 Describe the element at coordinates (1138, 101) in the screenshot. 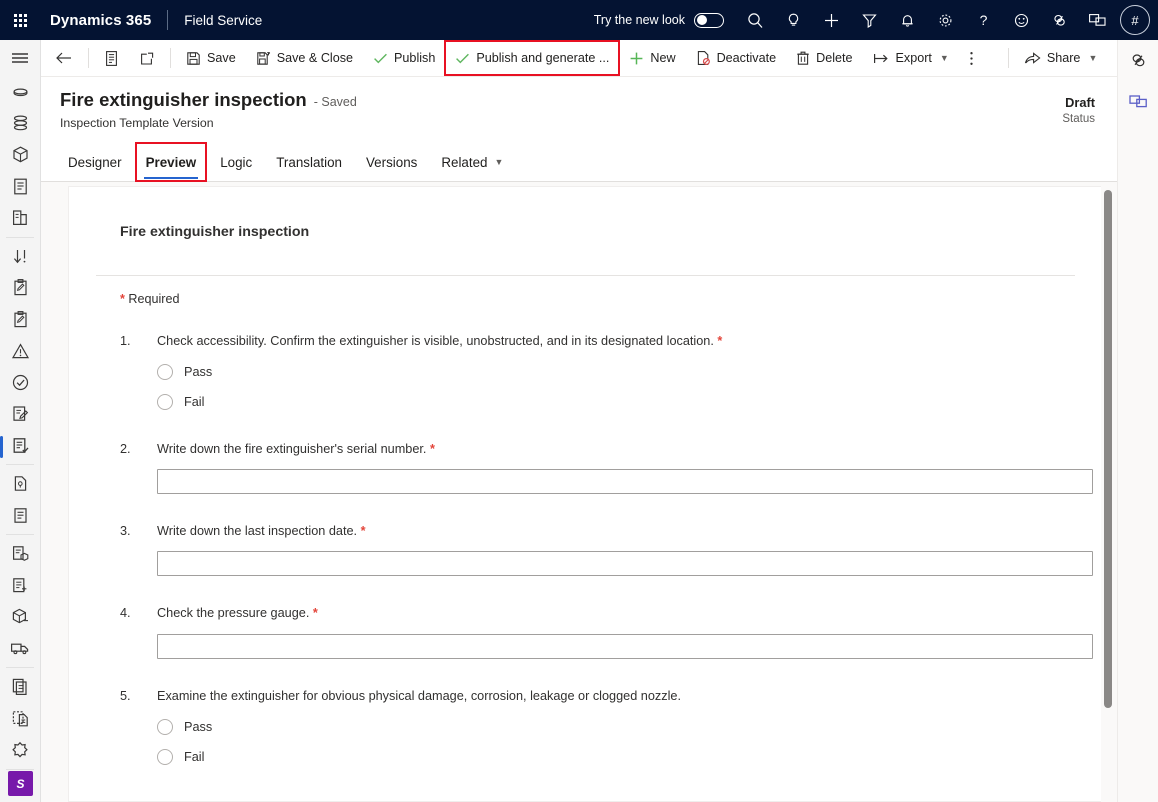

I see `copilot-panel-icon` at that location.